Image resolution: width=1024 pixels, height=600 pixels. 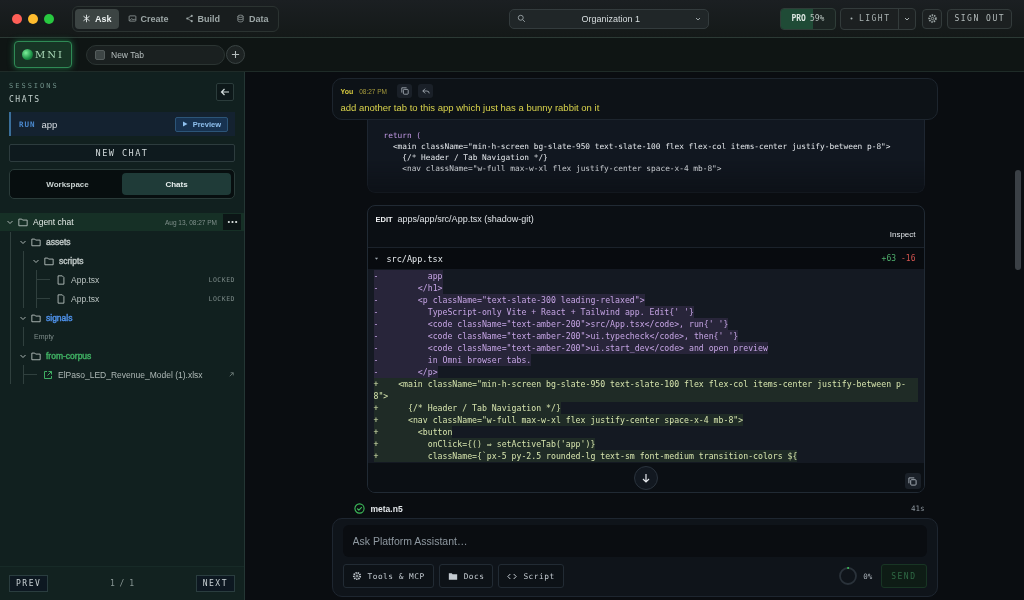 I want to click on close-button, so click(x=17, y=18).